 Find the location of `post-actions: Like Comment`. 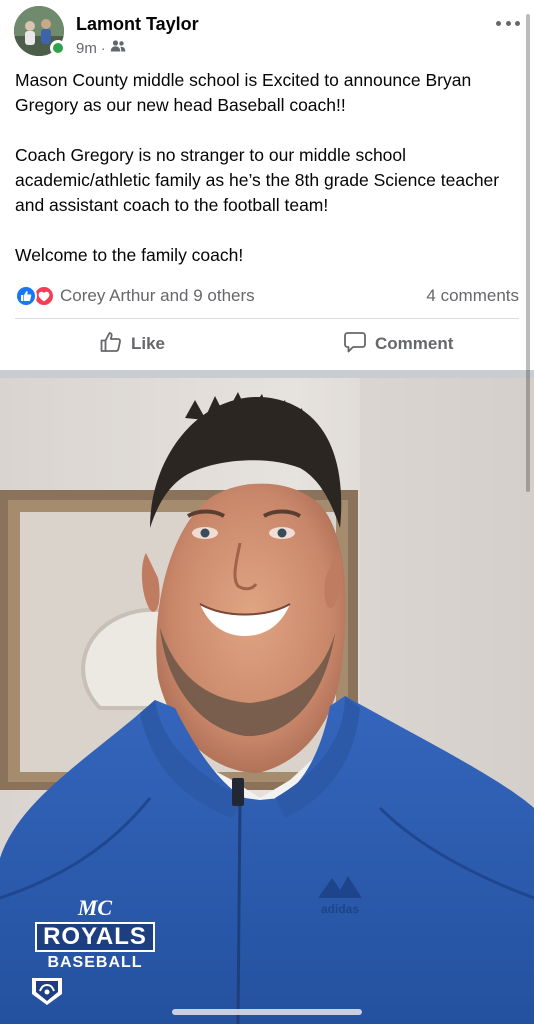

post-actions: Like Comment is located at coordinates (267, 344).